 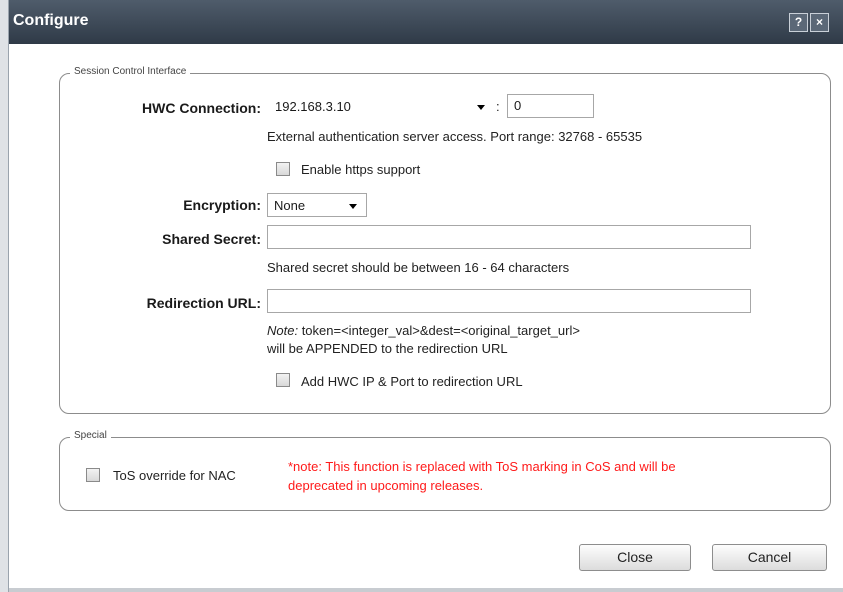 I want to click on add-hwc-ip-checkbox, so click(x=283, y=380).